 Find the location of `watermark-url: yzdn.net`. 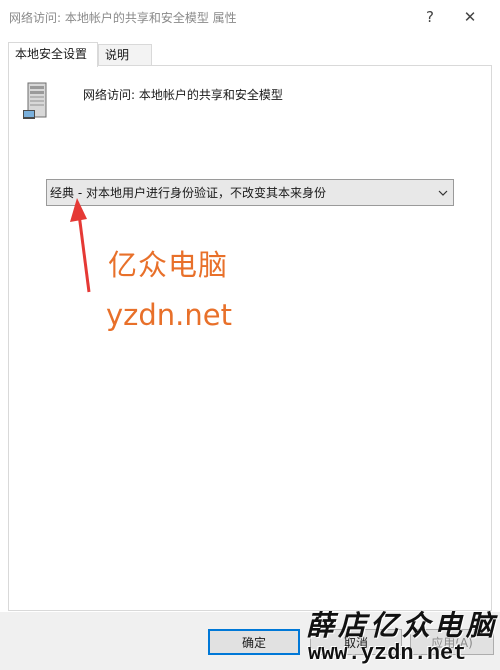

watermark-url: yzdn.net is located at coordinates (169, 315).